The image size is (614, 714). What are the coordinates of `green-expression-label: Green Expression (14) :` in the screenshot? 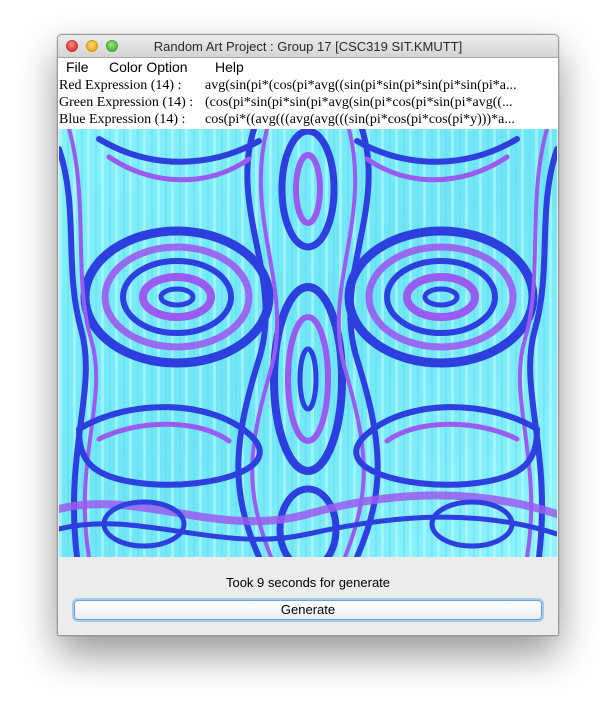 It's located at (126, 102).